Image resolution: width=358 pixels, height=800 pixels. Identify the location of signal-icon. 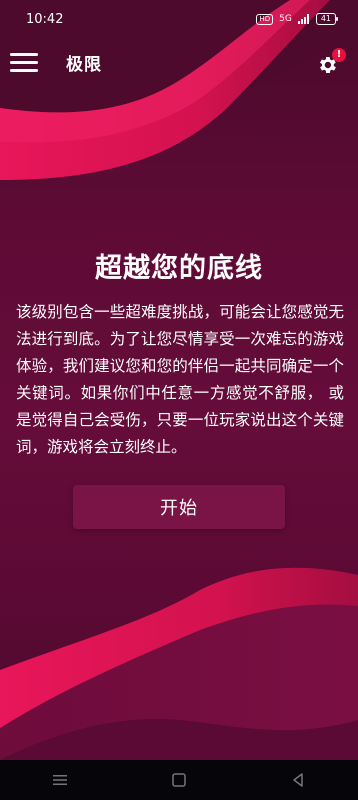
(303, 19).